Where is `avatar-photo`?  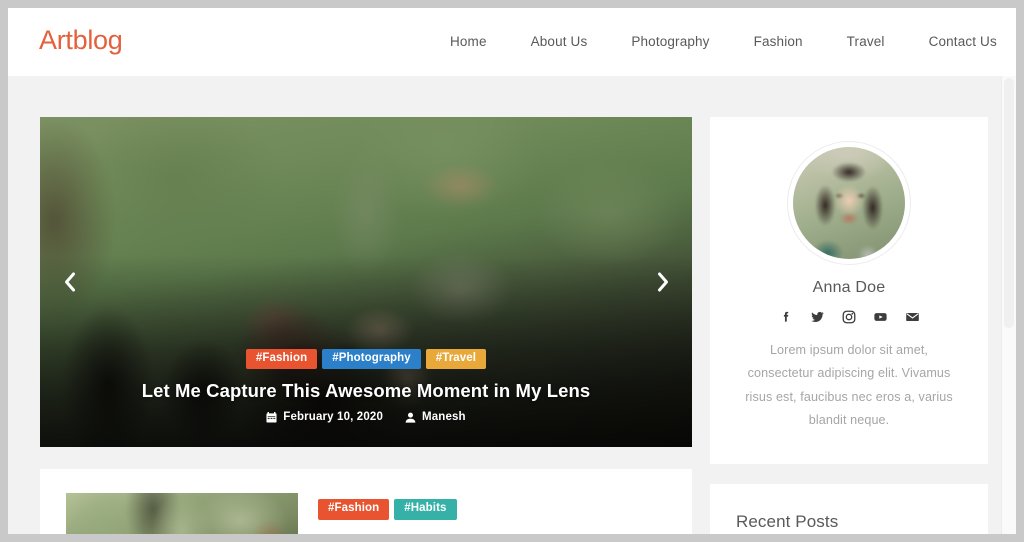 avatar-photo is located at coordinates (849, 203).